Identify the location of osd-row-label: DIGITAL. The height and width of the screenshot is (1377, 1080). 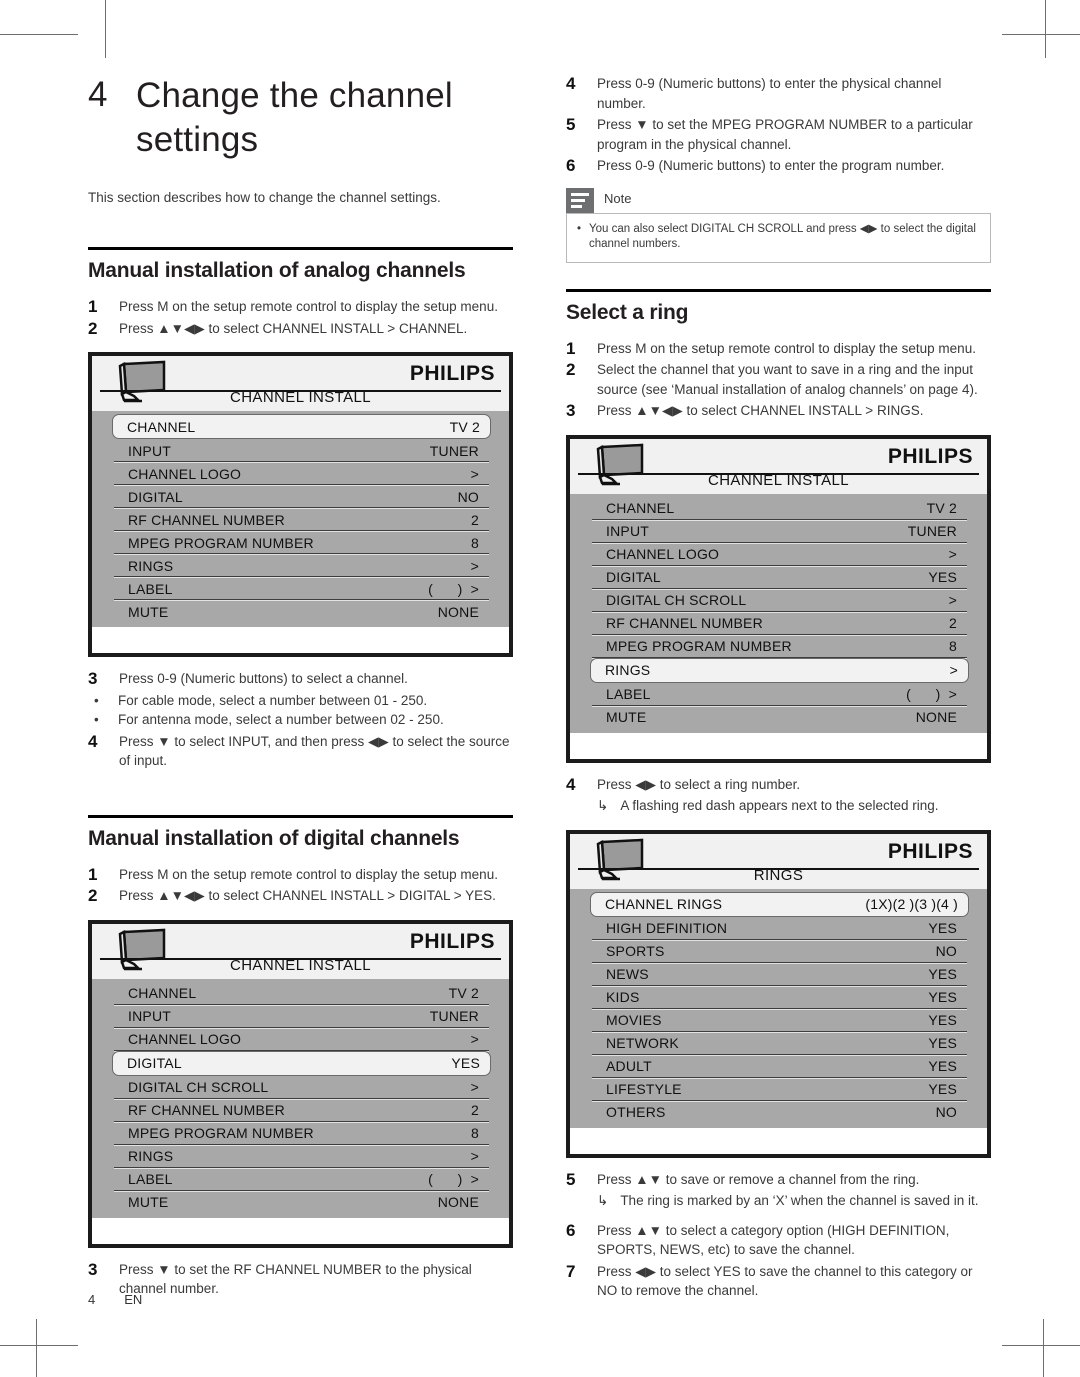
(154, 1063).